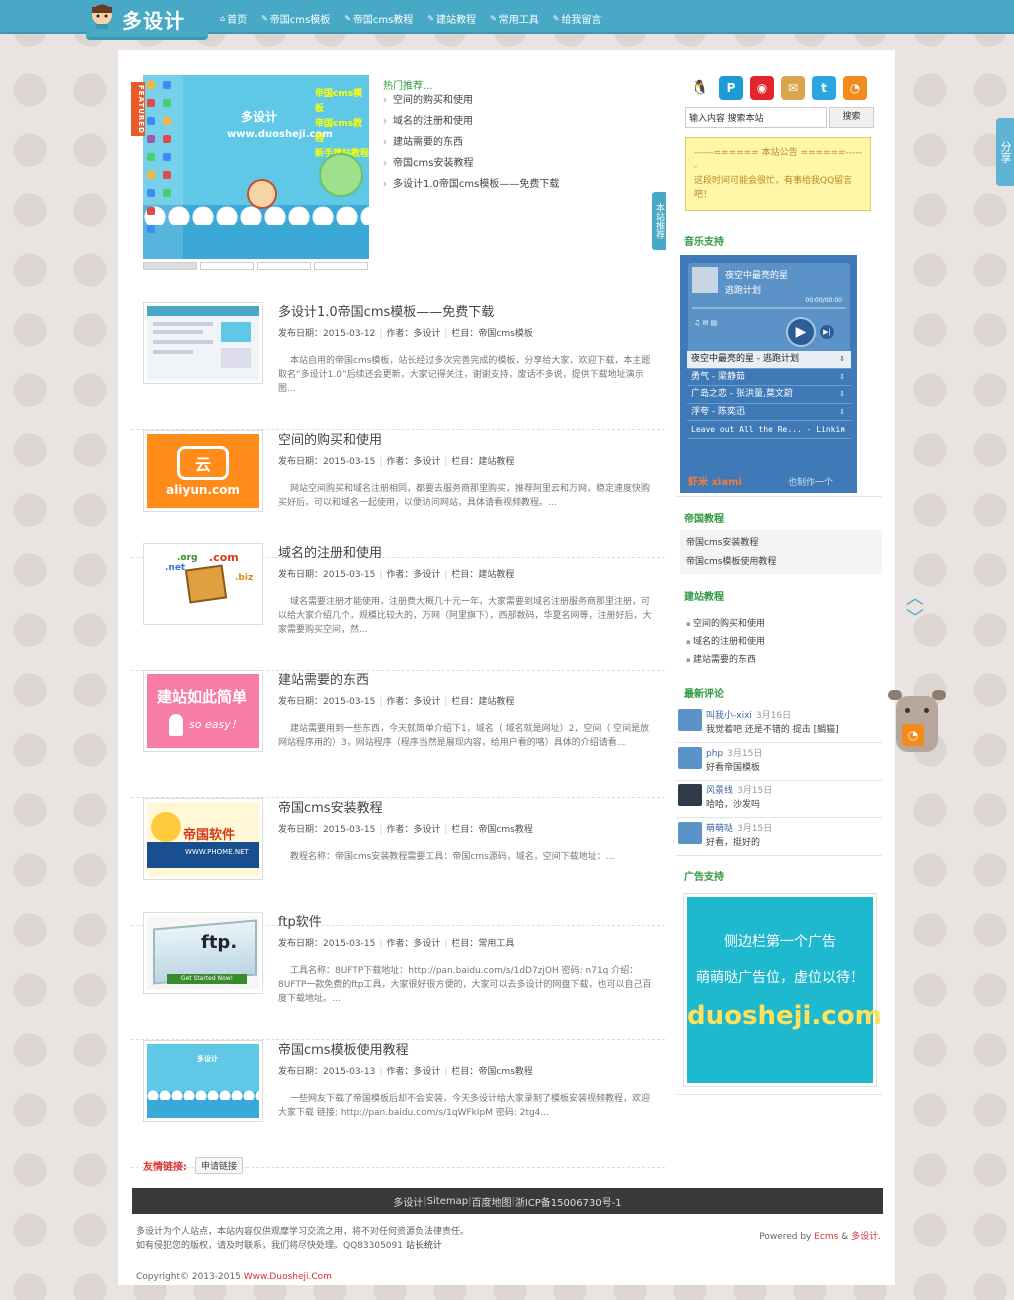 This screenshot has height=1300, width=1014. What do you see at coordinates (781, 562) in the screenshot?
I see `cms-tutorial-link: 帝国cms模板使用教程` at bounding box center [781, 562].